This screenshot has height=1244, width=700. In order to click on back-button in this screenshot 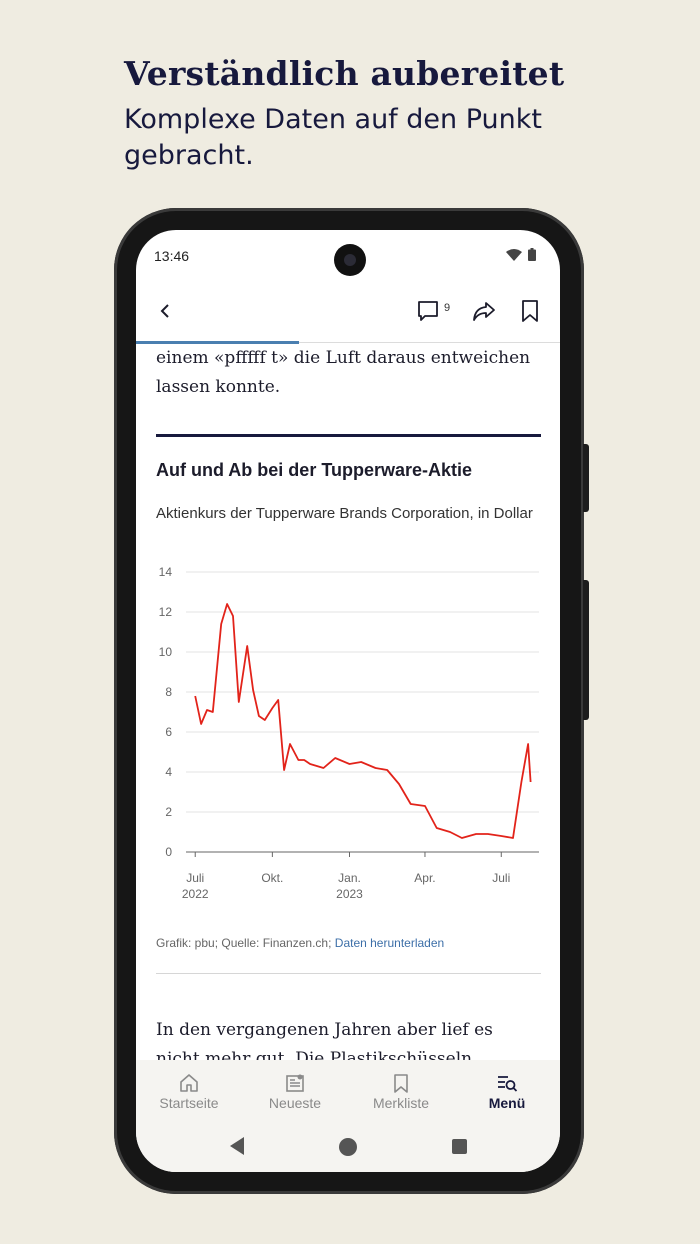, I will do `click(165, 313)`.